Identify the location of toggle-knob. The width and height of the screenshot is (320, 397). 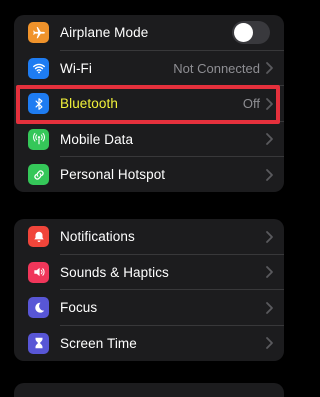
(243, 33).